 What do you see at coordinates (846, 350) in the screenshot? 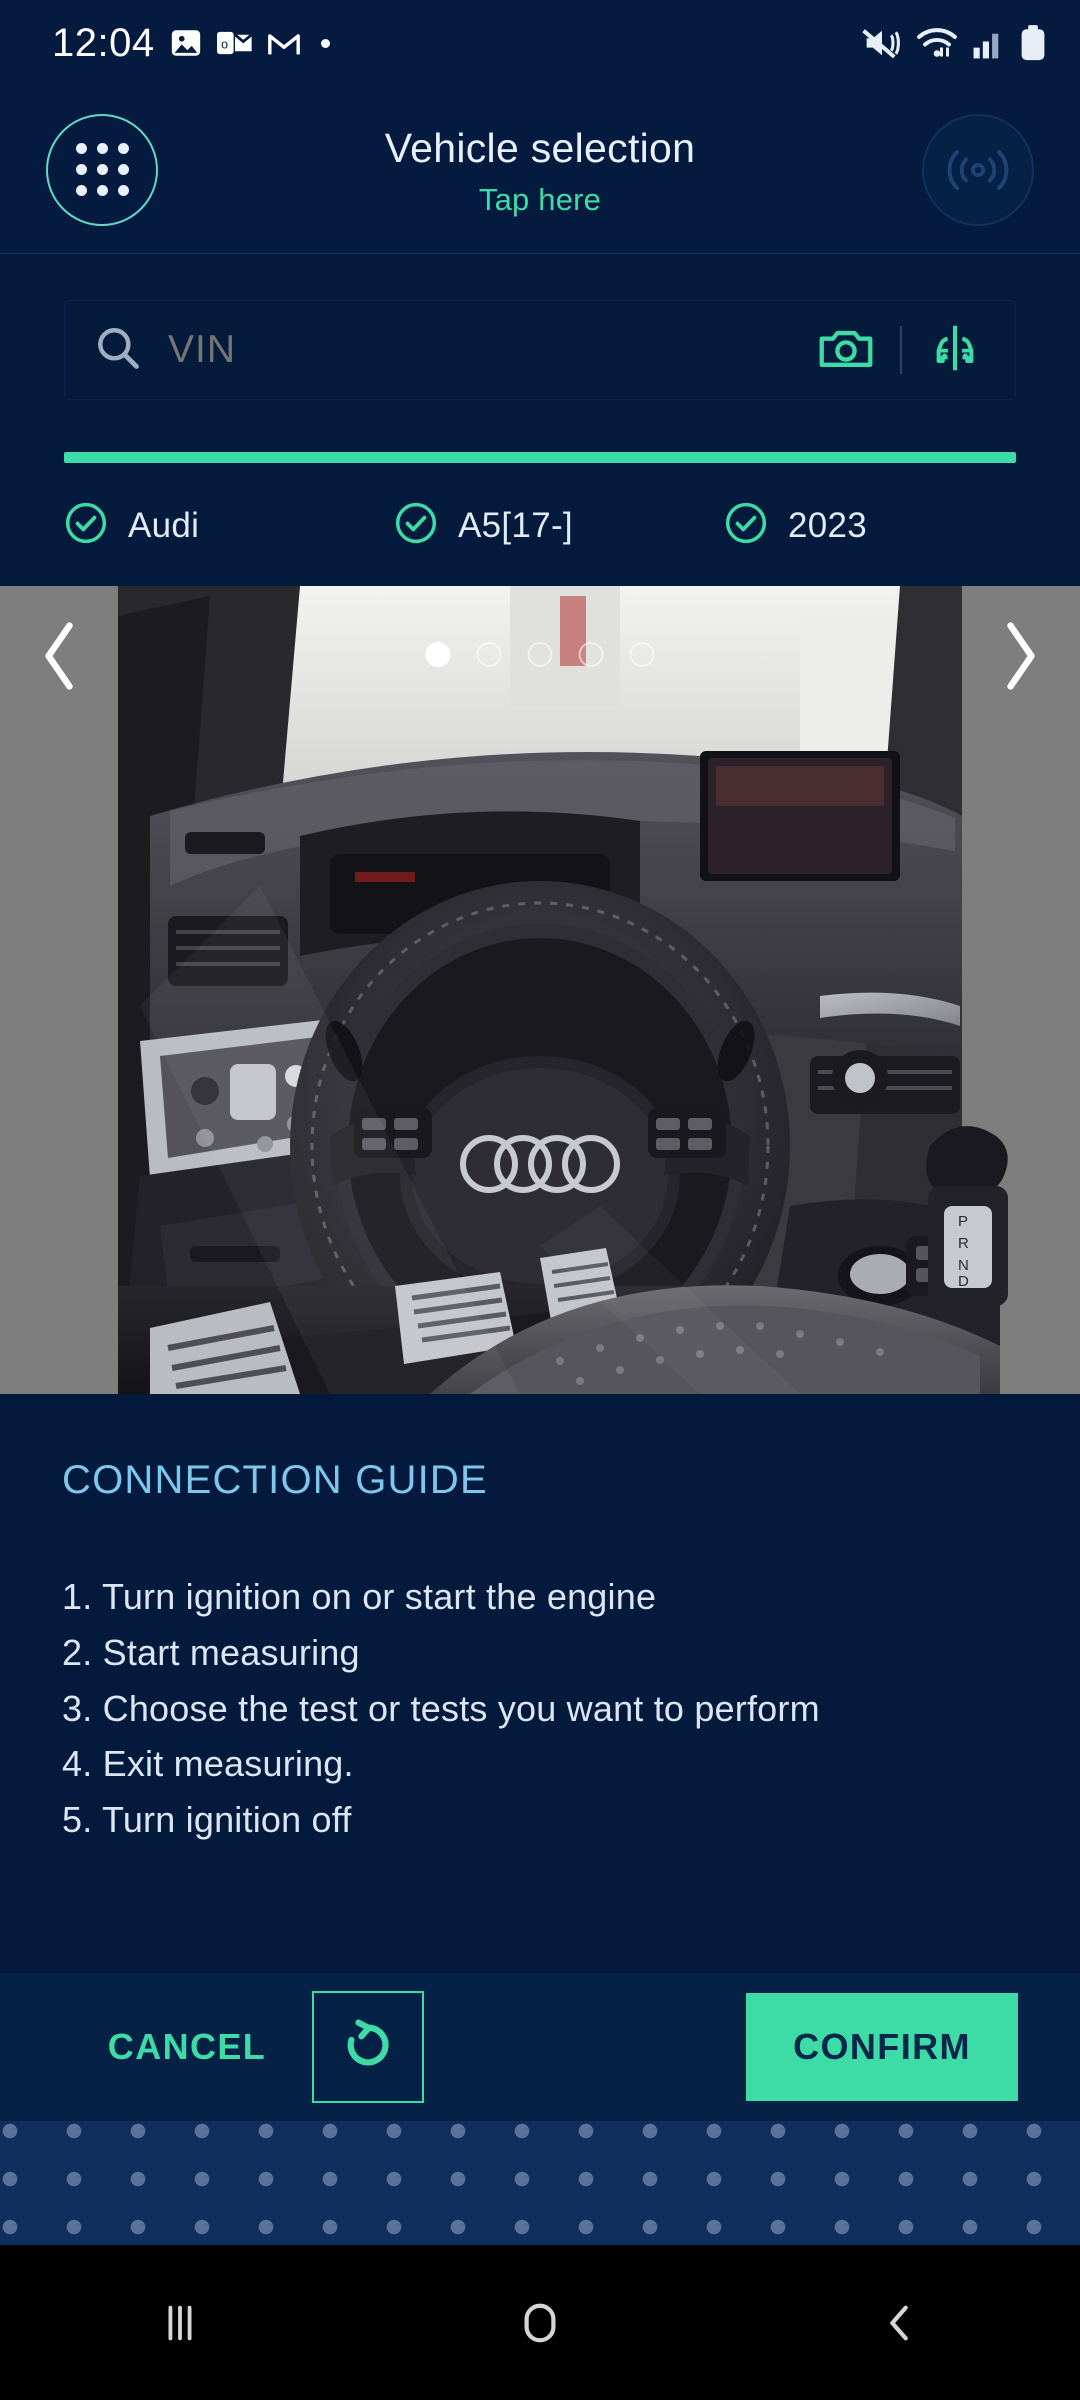
I see `camera-icon` at bounding box center [846, 350].